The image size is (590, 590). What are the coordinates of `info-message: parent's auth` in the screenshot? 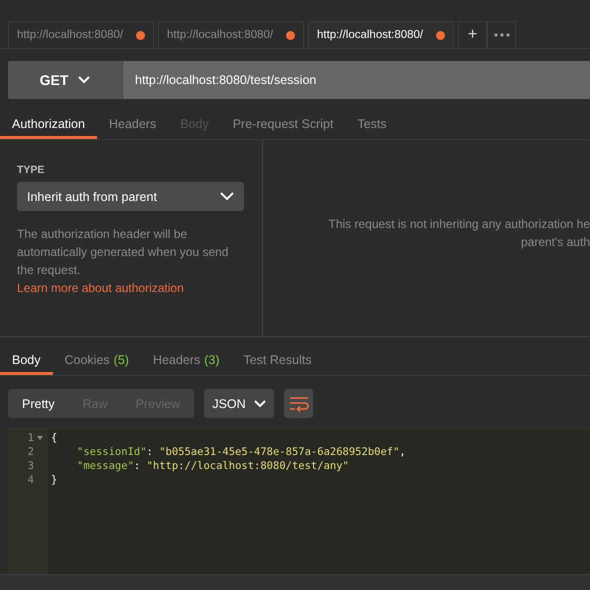 It's located at (555, 242).